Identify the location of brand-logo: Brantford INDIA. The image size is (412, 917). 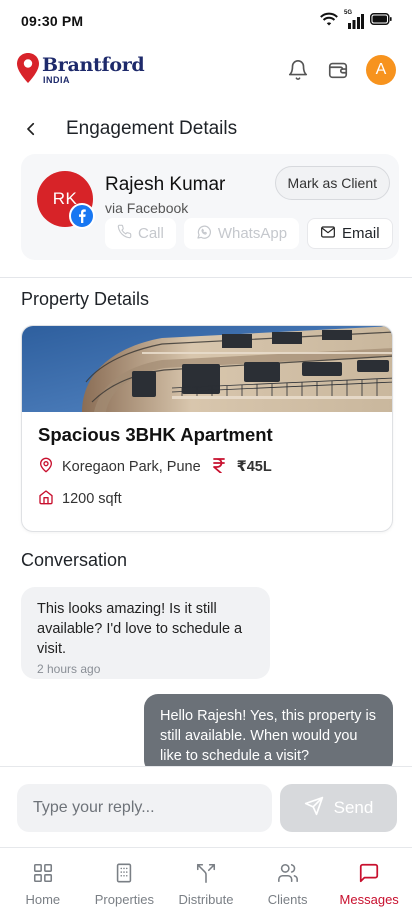
(80, 70).